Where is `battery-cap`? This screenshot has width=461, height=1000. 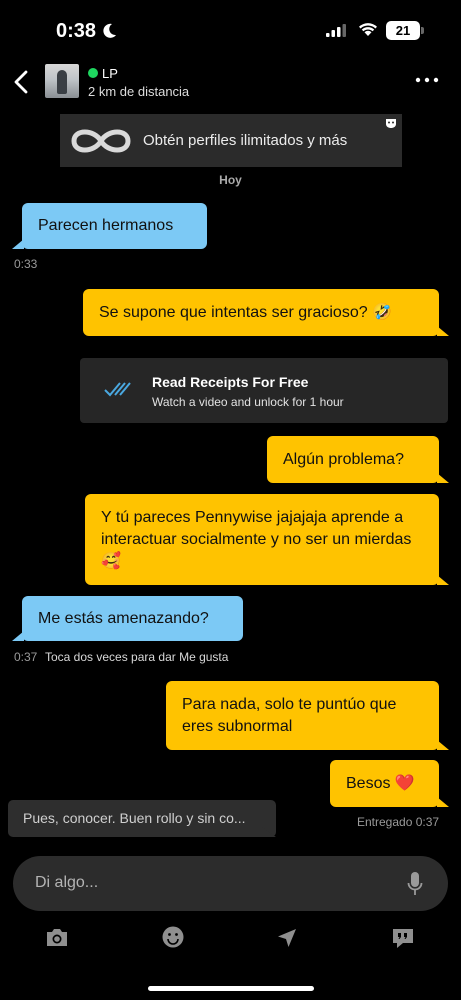
battery-cap is located at coordinates (422, 30).